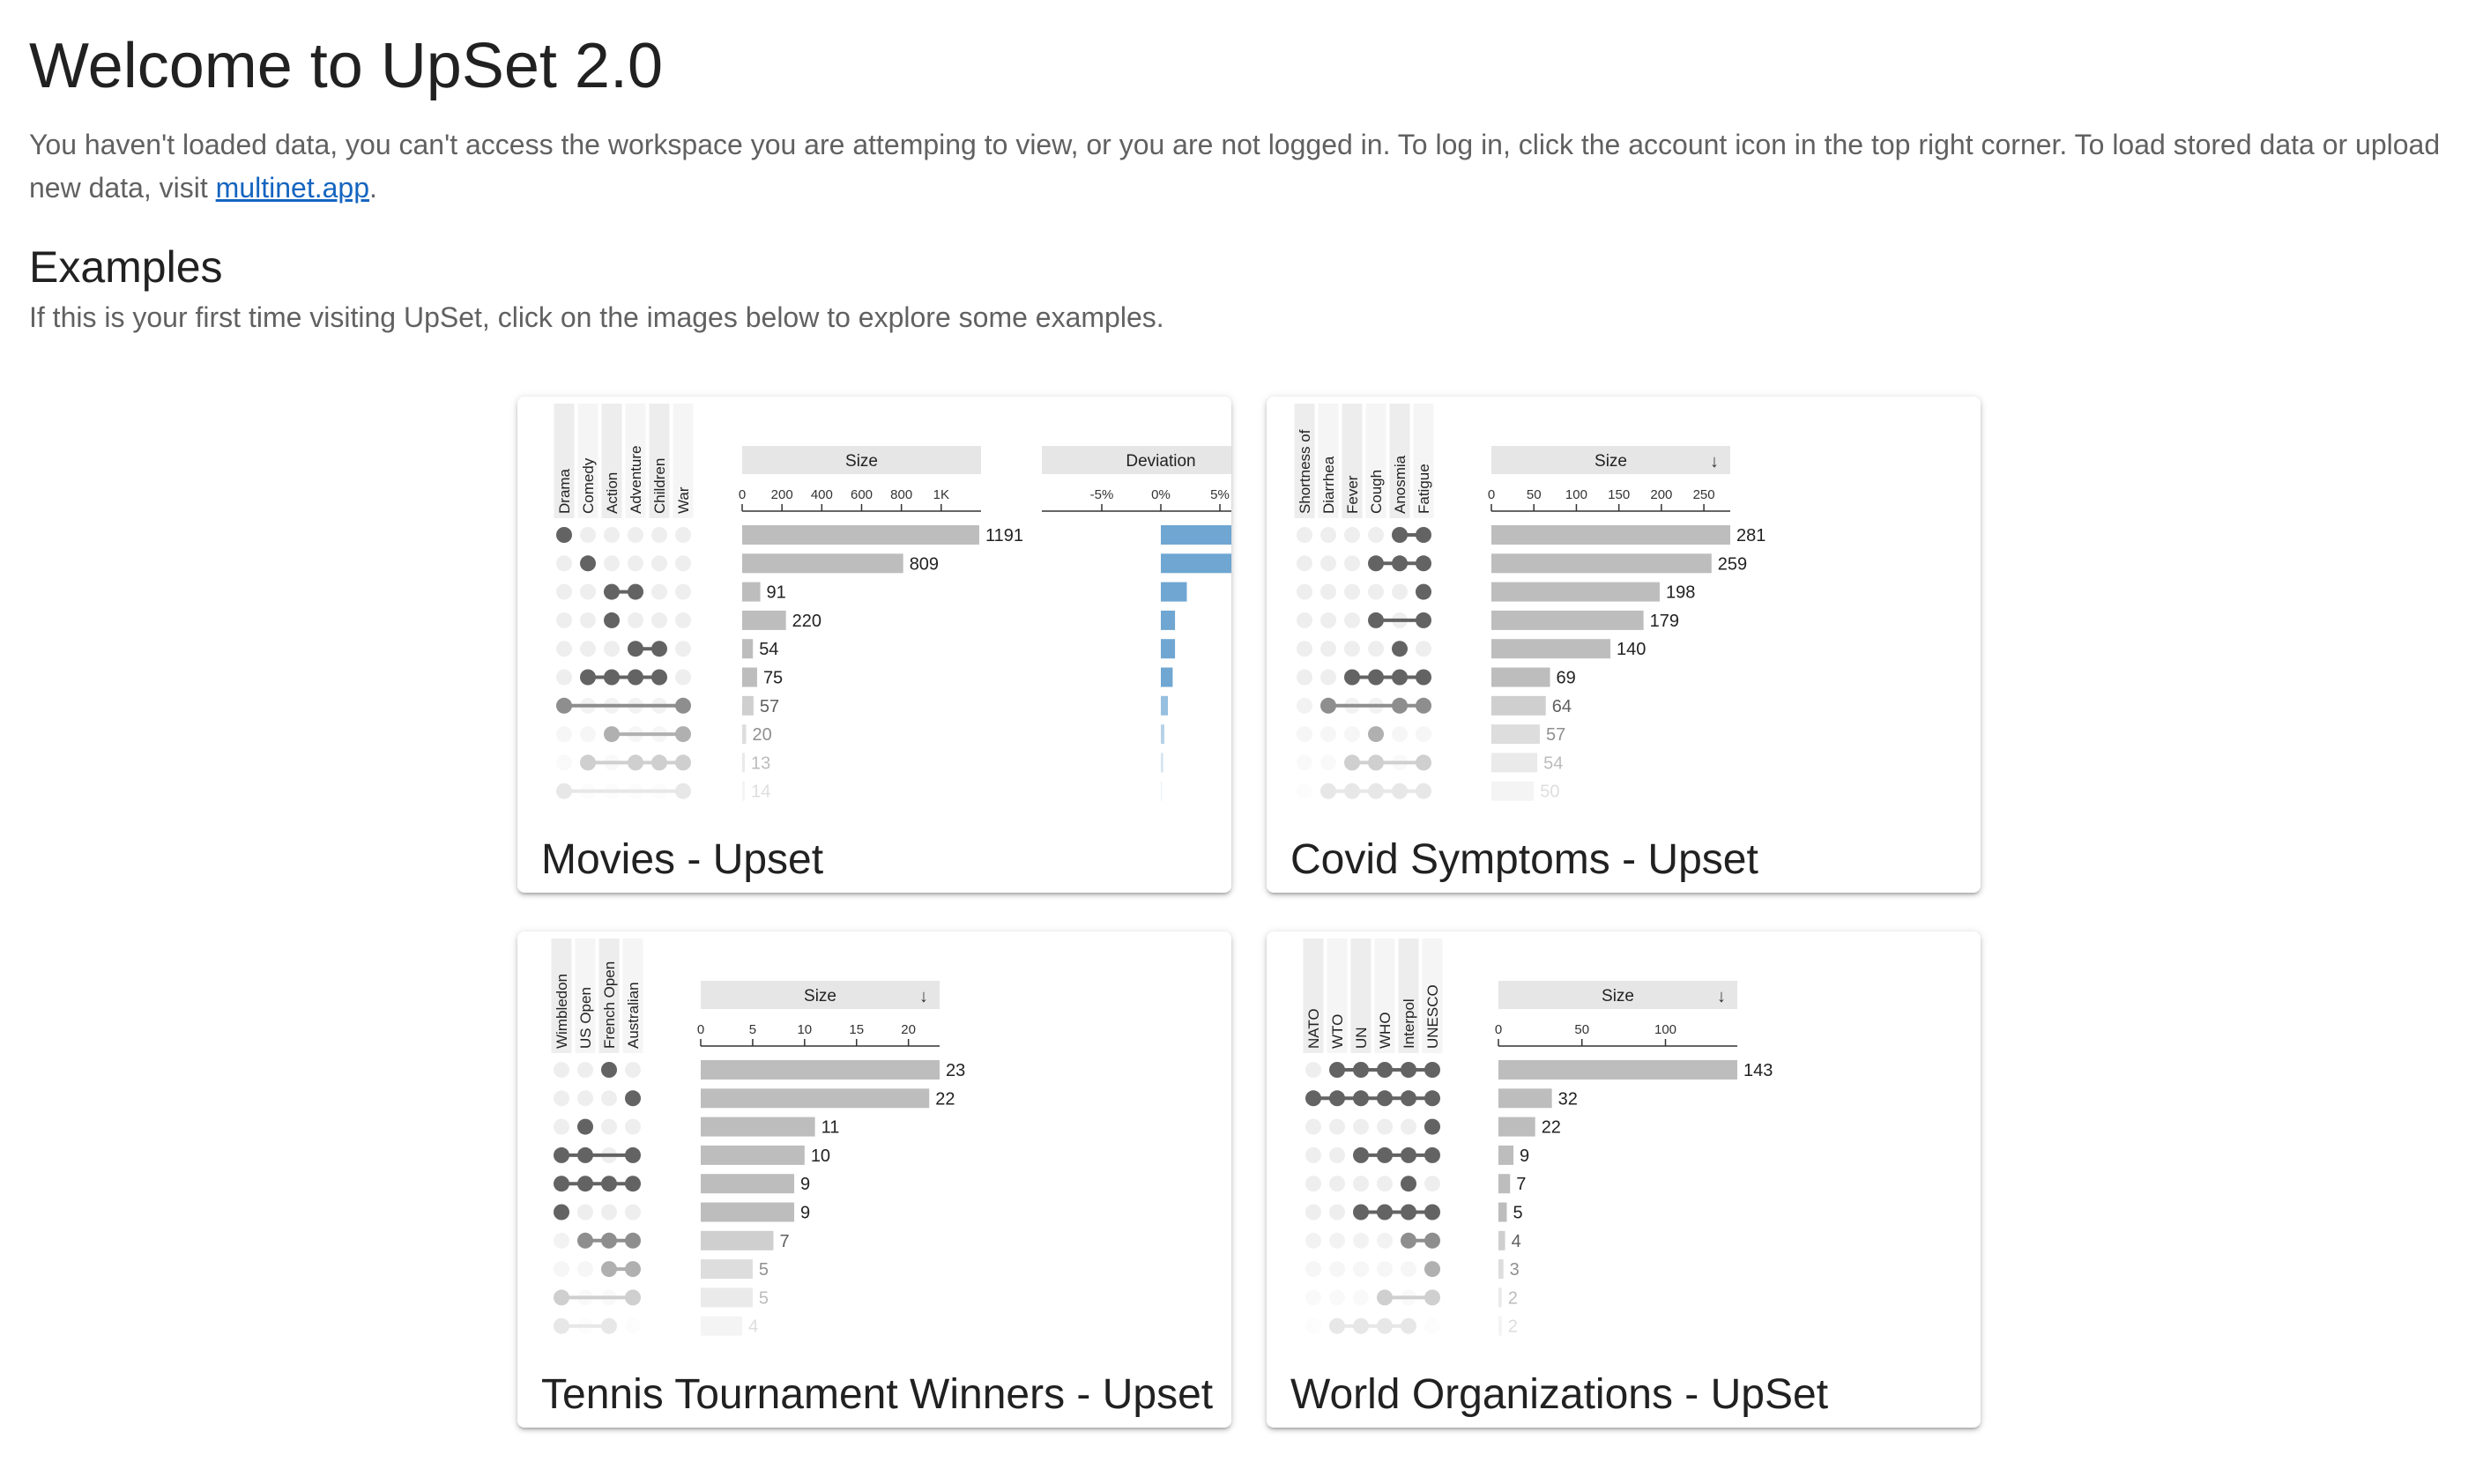 The height and width of the screenshot is (1484, 2468). What do you see at coordinates (1432, 1016) in the screenshot?
I see `set-label: UNESCO` at bounding box center [1432, 1016].